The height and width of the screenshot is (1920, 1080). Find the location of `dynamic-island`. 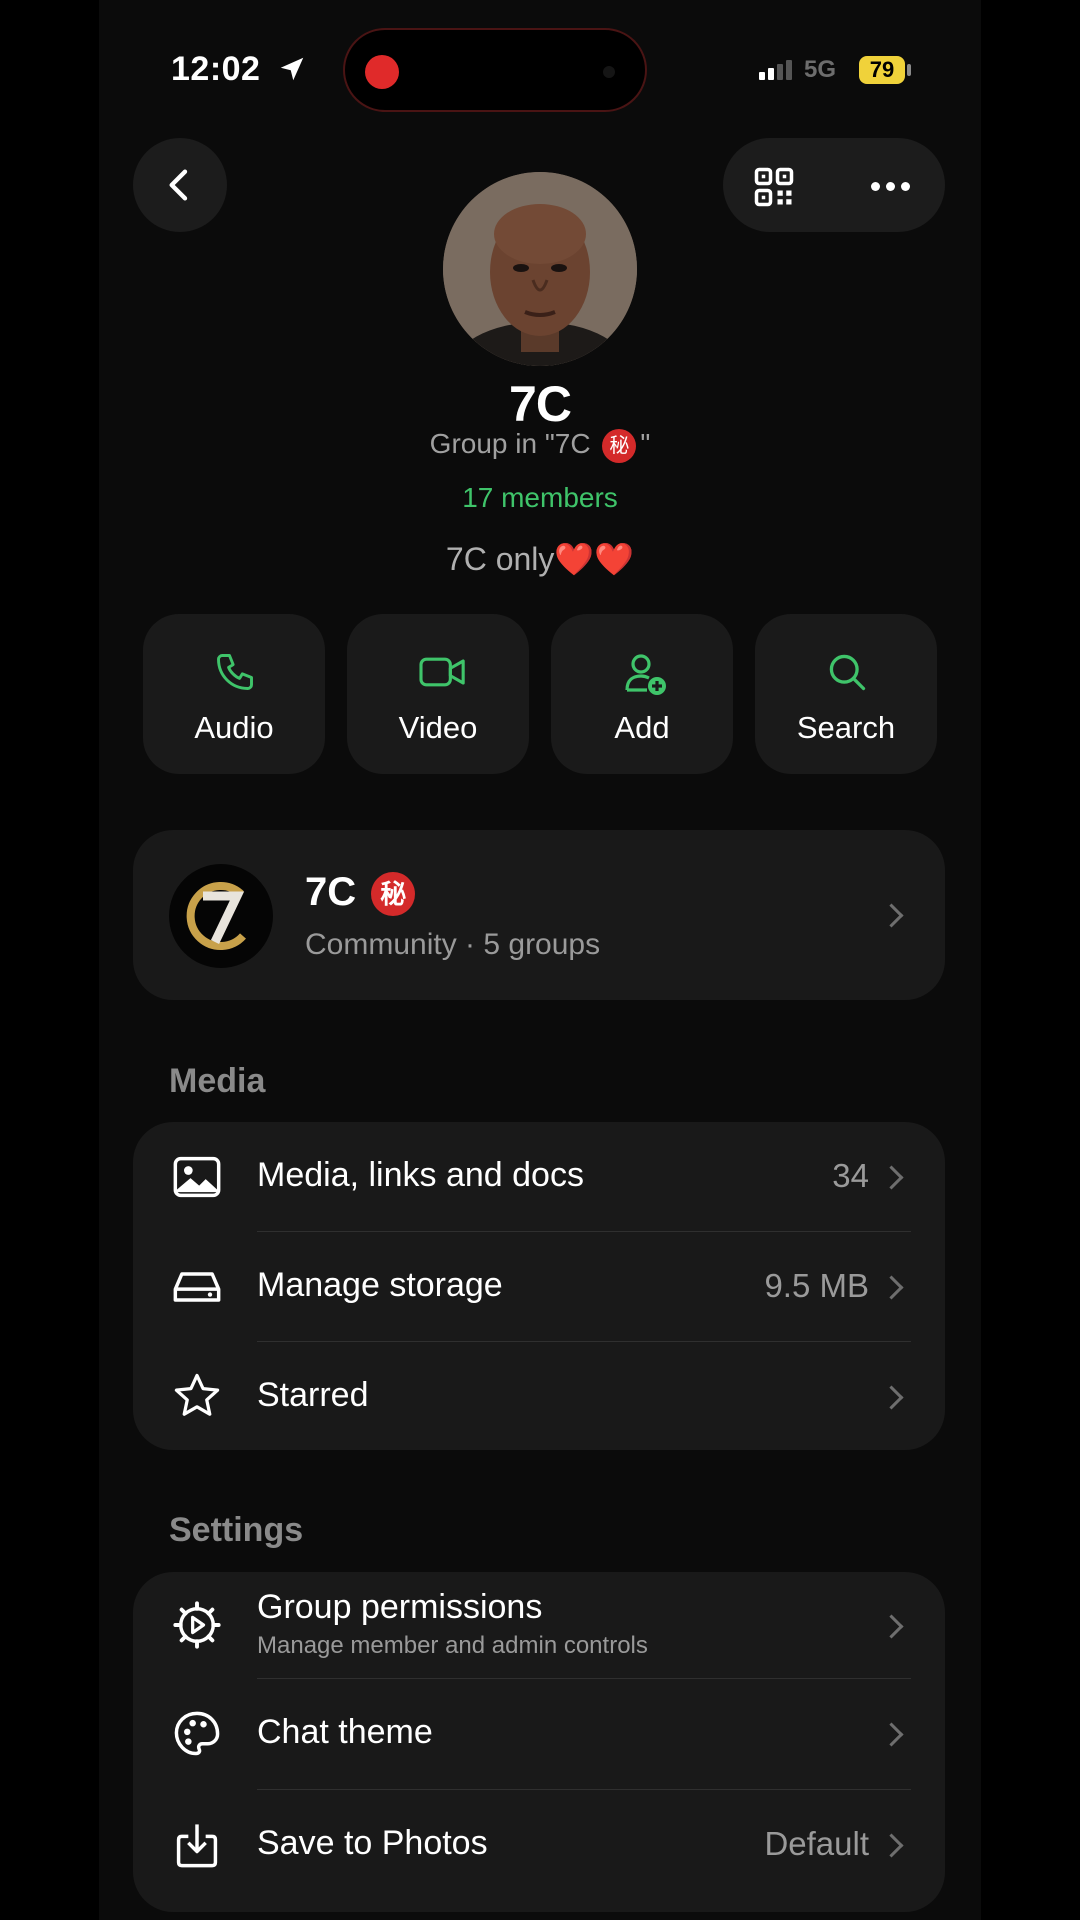

dynamic-island is located at coordinates (495, 70).